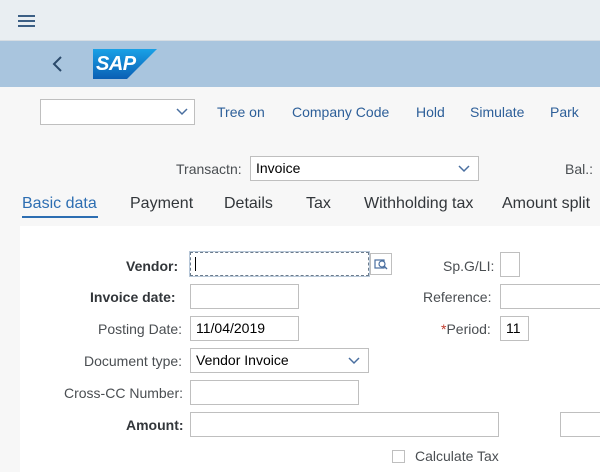  I want to click on vendor-label: Vendor:, so click(152, 266).